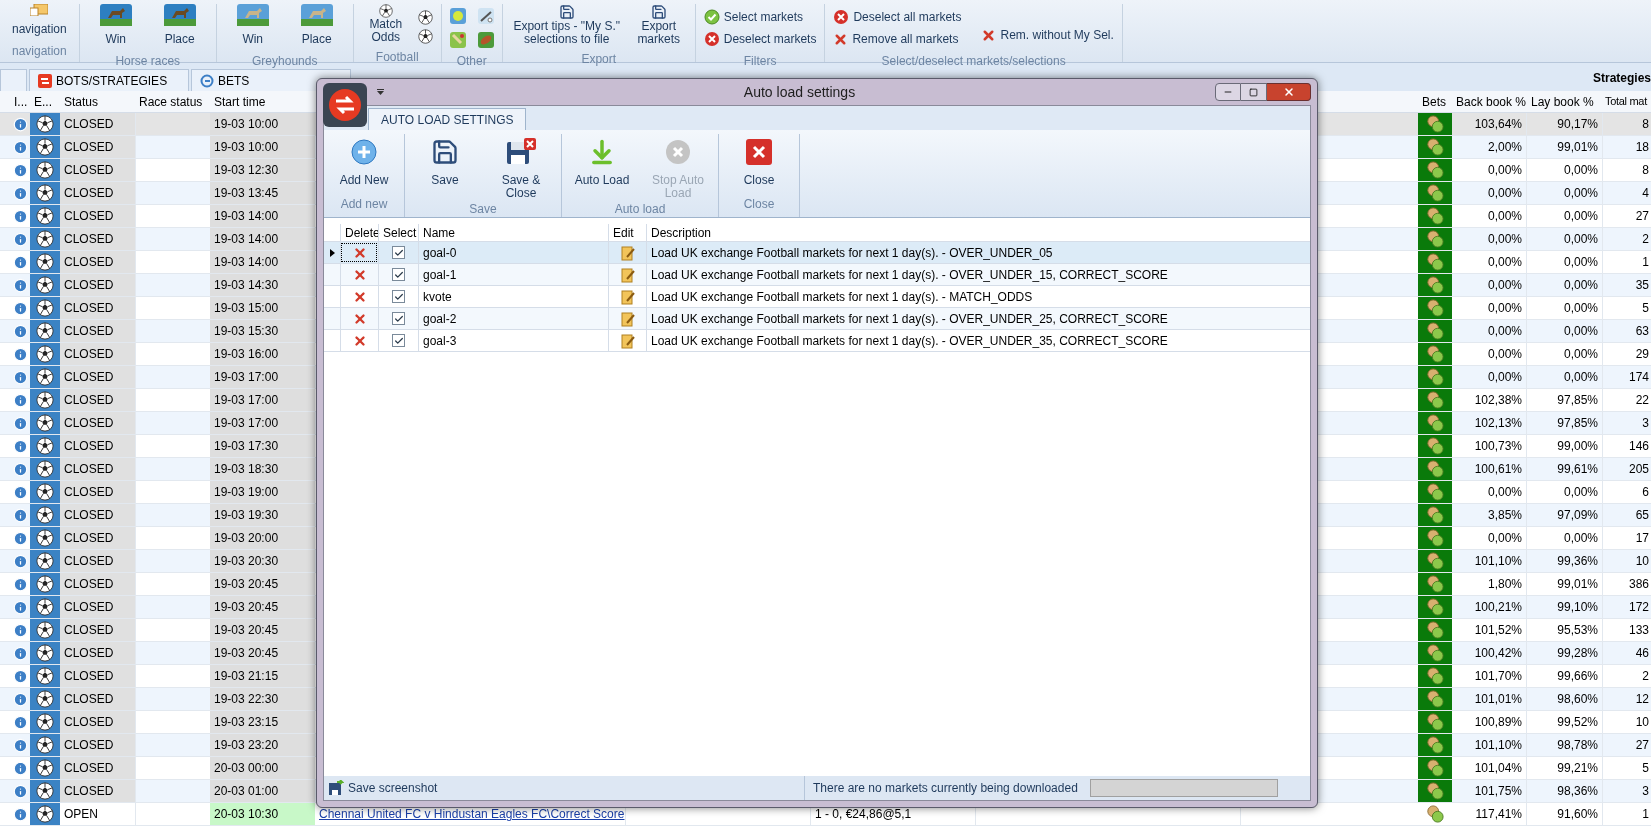  Describe the element at coordinates (564, 788) in the screenshot. I see `screenshot-button: Save screenshot` at that location.